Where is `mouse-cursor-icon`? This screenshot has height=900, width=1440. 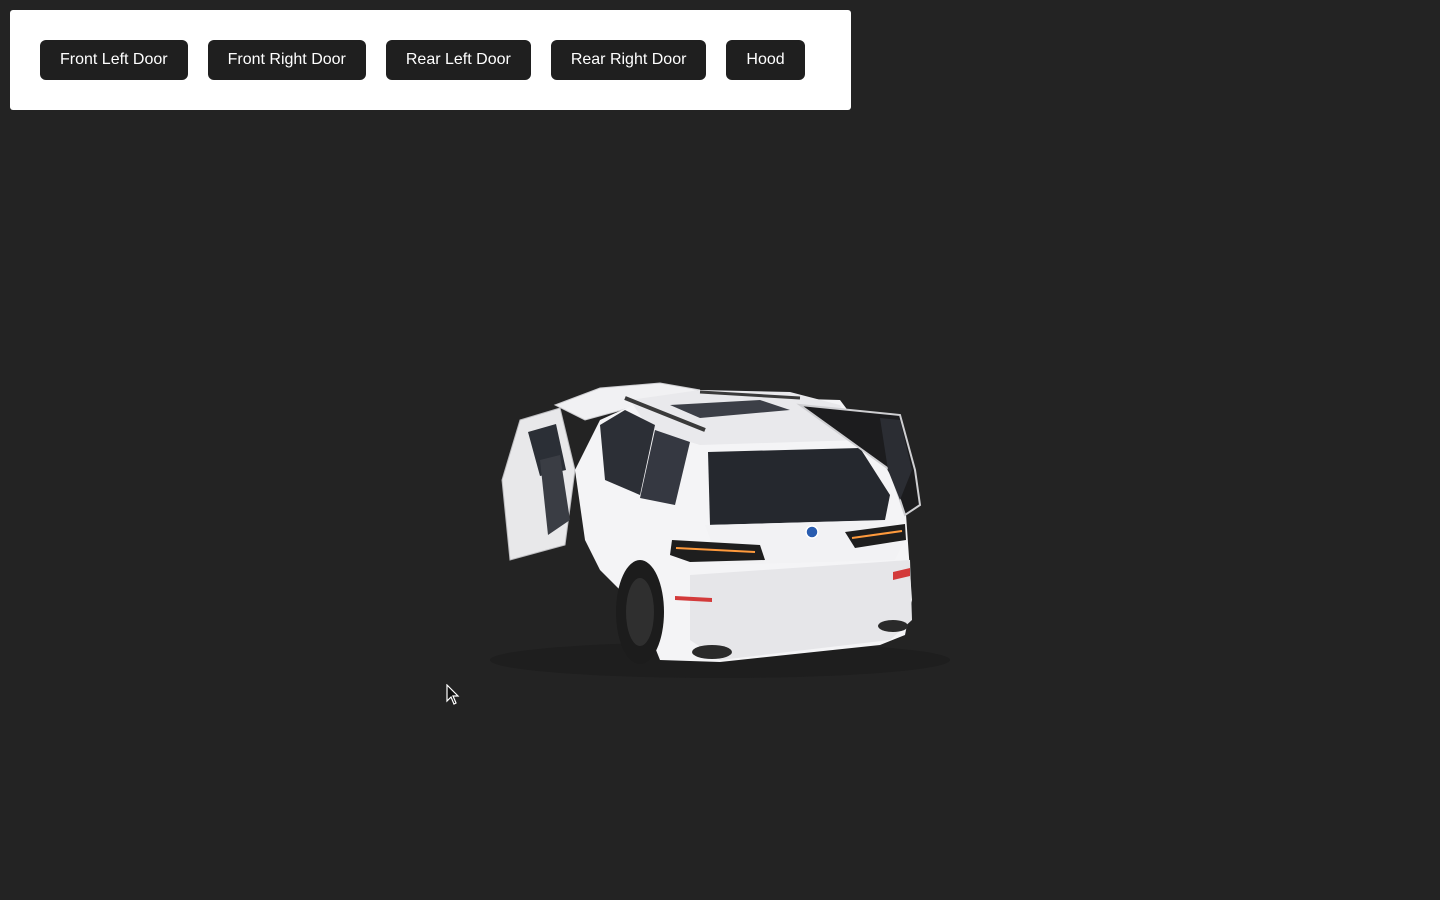 mouse-cursor-icon is located at coordinates (453, 694).